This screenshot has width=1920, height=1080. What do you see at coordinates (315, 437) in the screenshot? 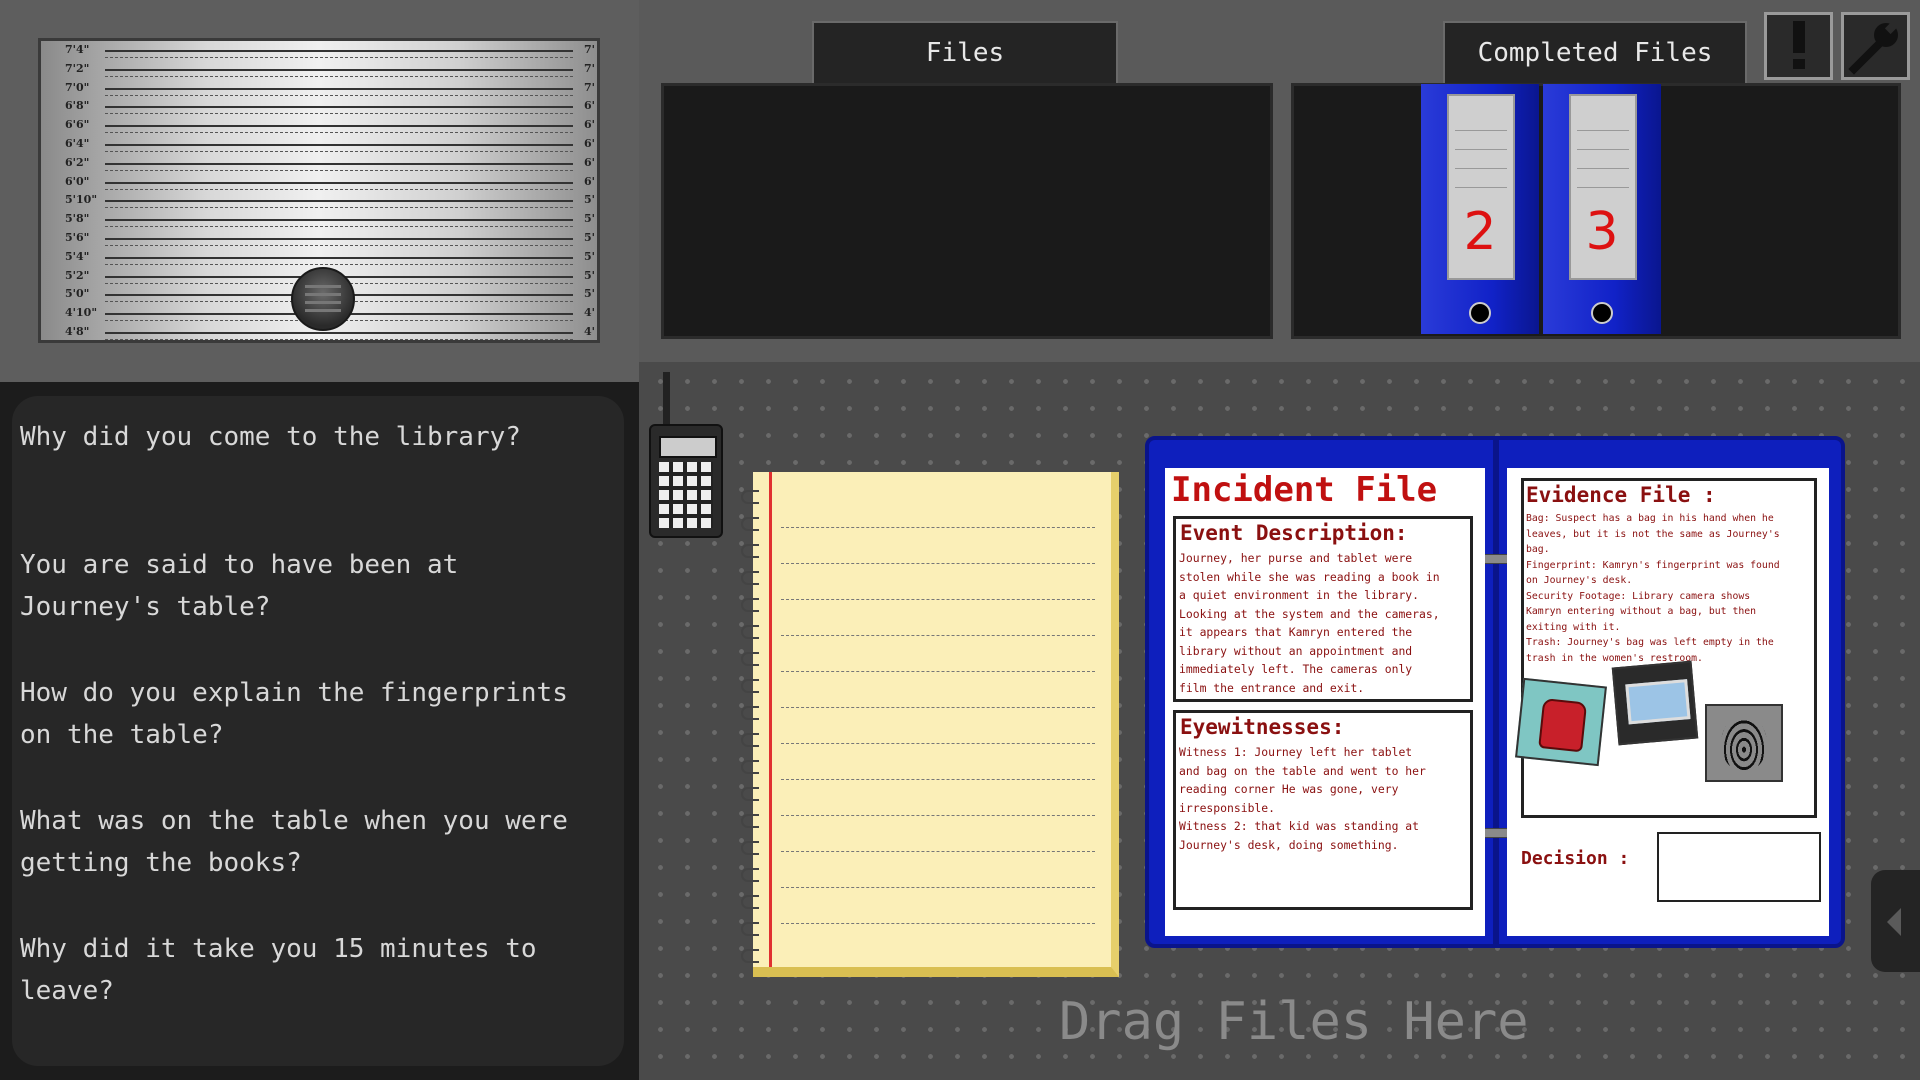
I see `question-item: Why did you come to the library?` at bounding box center [315, 437].